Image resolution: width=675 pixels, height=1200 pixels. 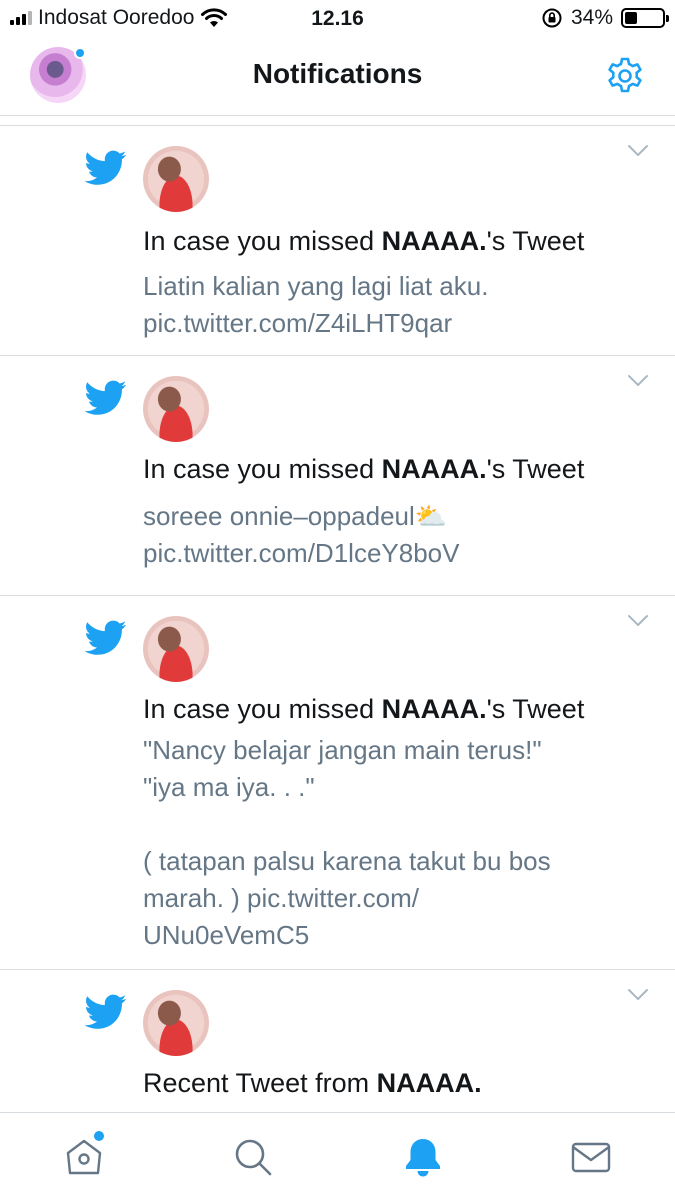 What do you see at coordinates (337, 122) in the screenshot?
I see `divider` at bounding box center [337, 122].